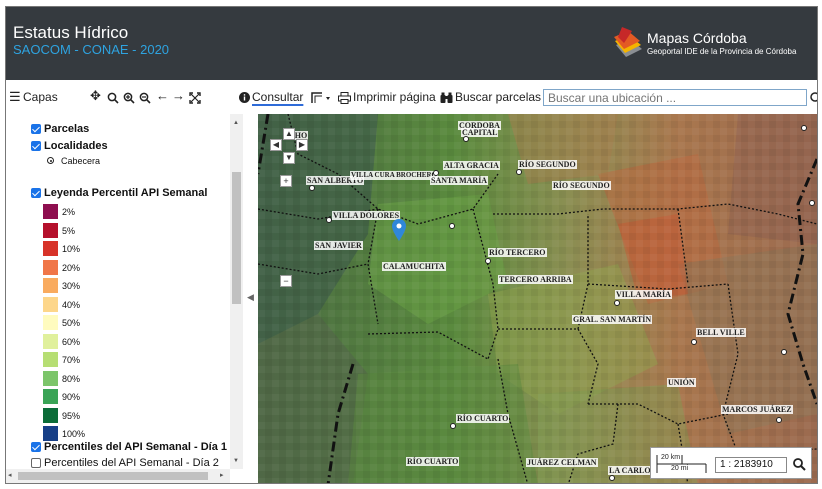  What do you see at coordinates (498, 97) in the screenshot?
I see `parcel-search-button: Buscar parcelas` at bounding box center [498, 97].